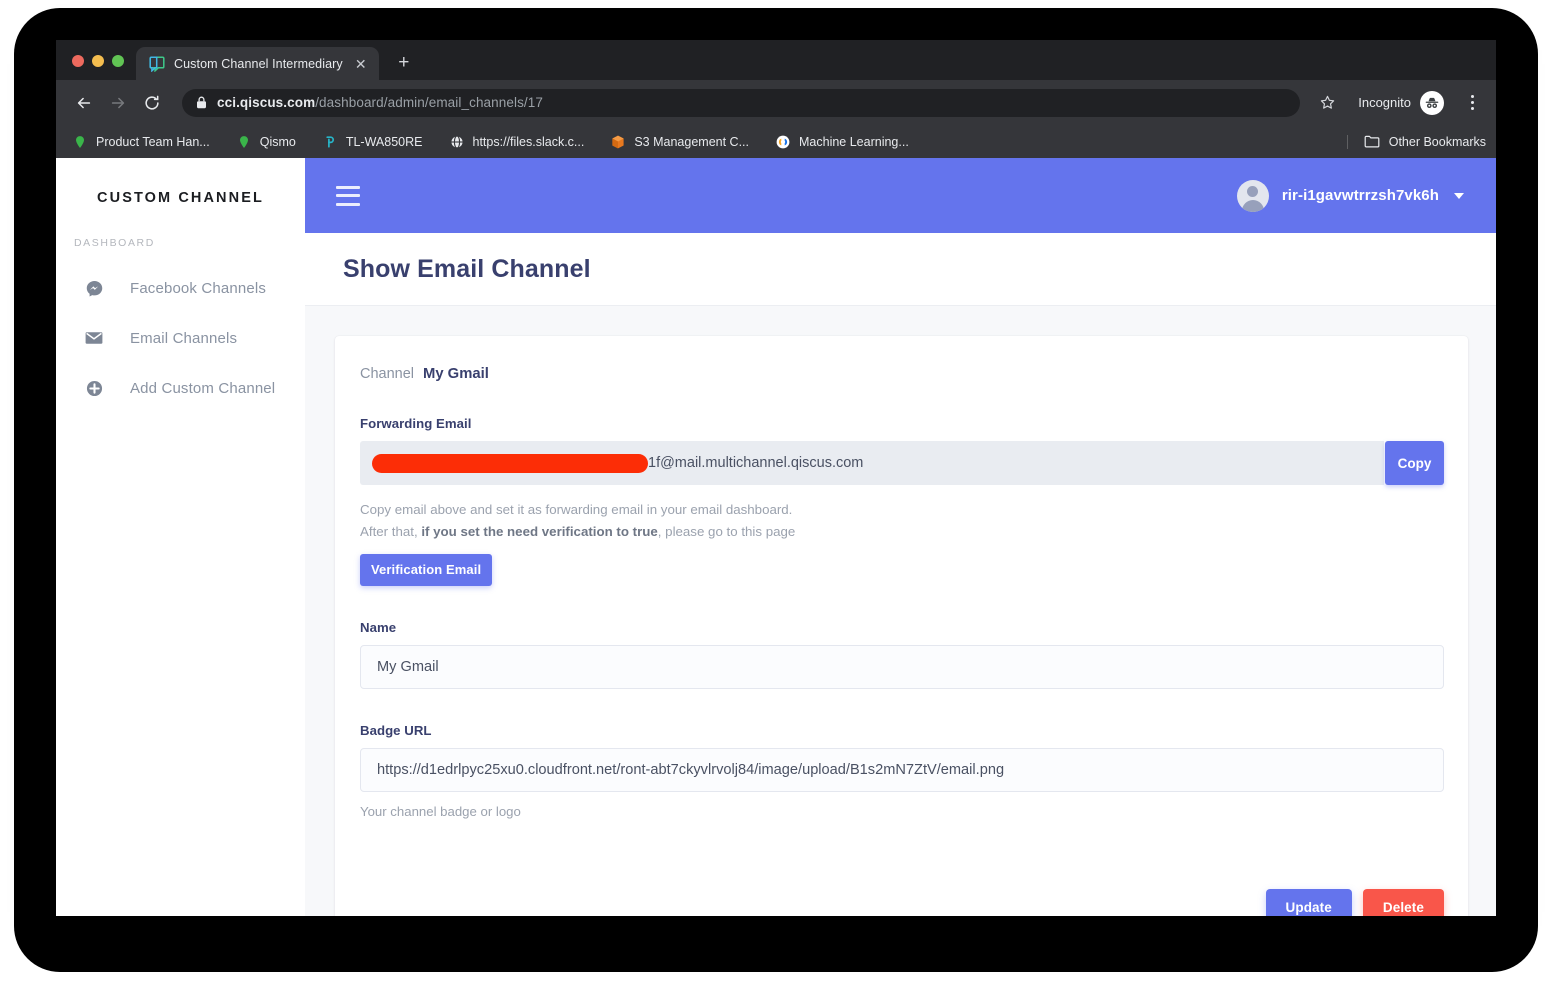 This screenshot has height=989, width=1552. Describe the element at coordinates (1437, 141) in the screenshot. I see `other-bookmarks-label: Other Bookmarks` at that location.